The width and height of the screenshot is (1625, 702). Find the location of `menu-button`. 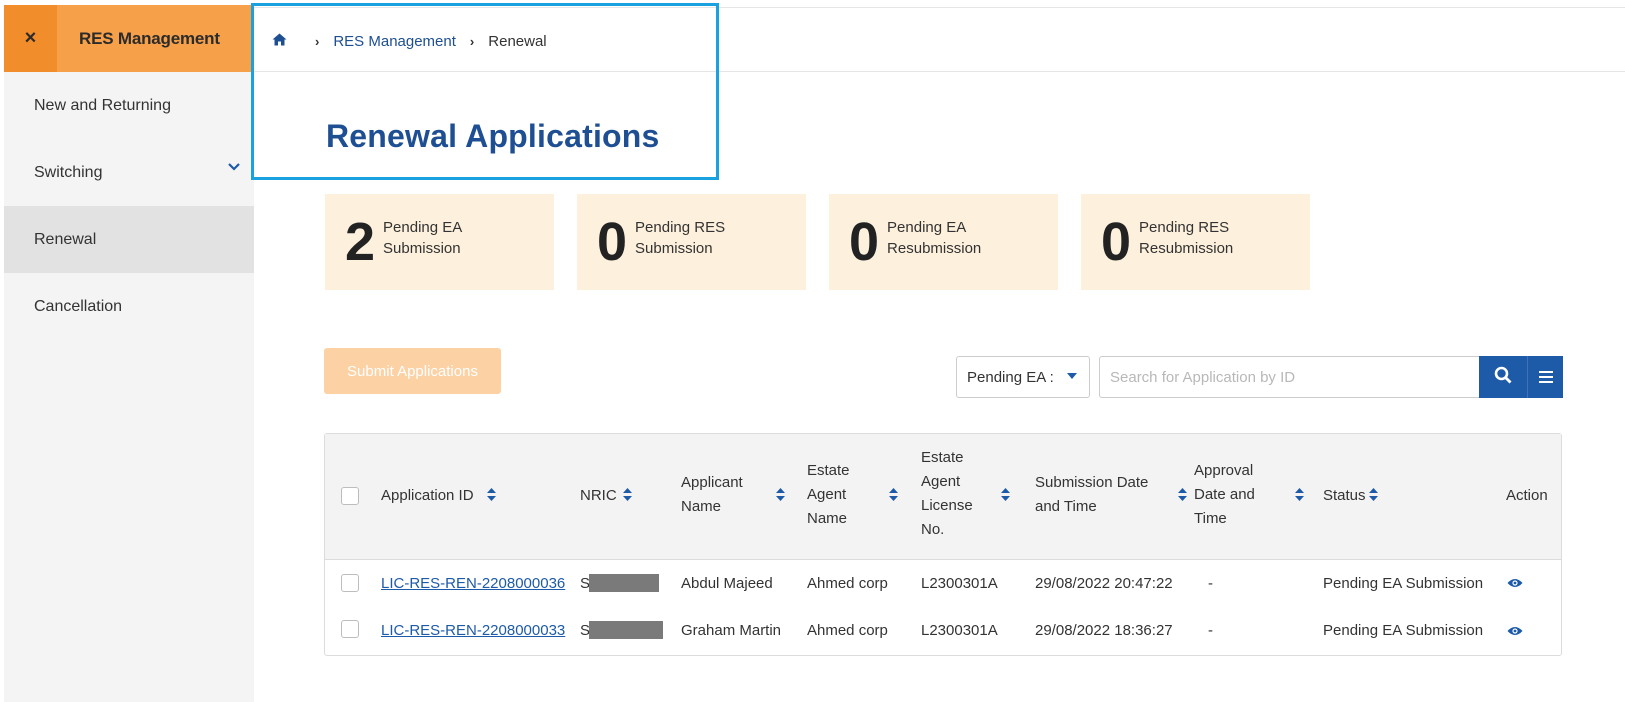

menu-button is located at coordinates (1545, 377).